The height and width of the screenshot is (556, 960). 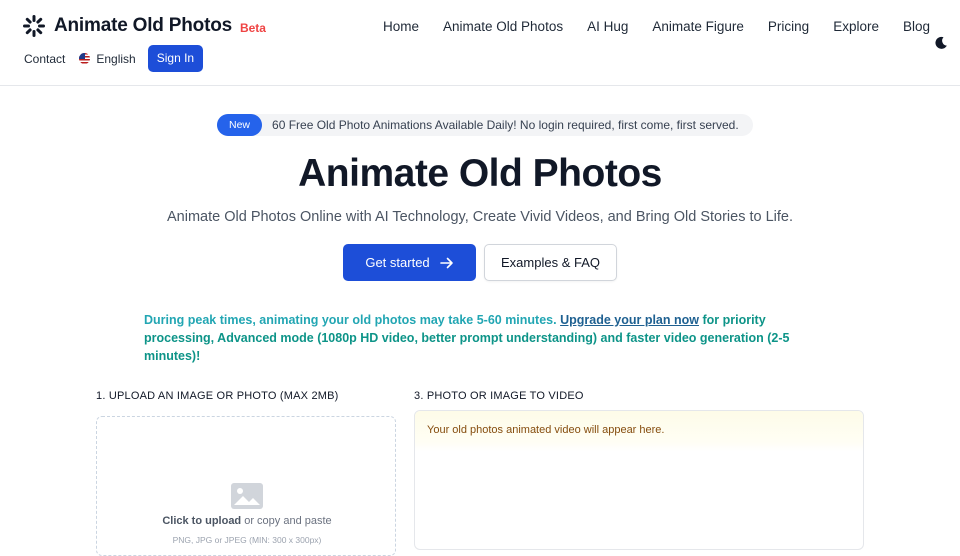 I want to click on nav-animate-figure: Animate Figure, so click(x=698, y=26).